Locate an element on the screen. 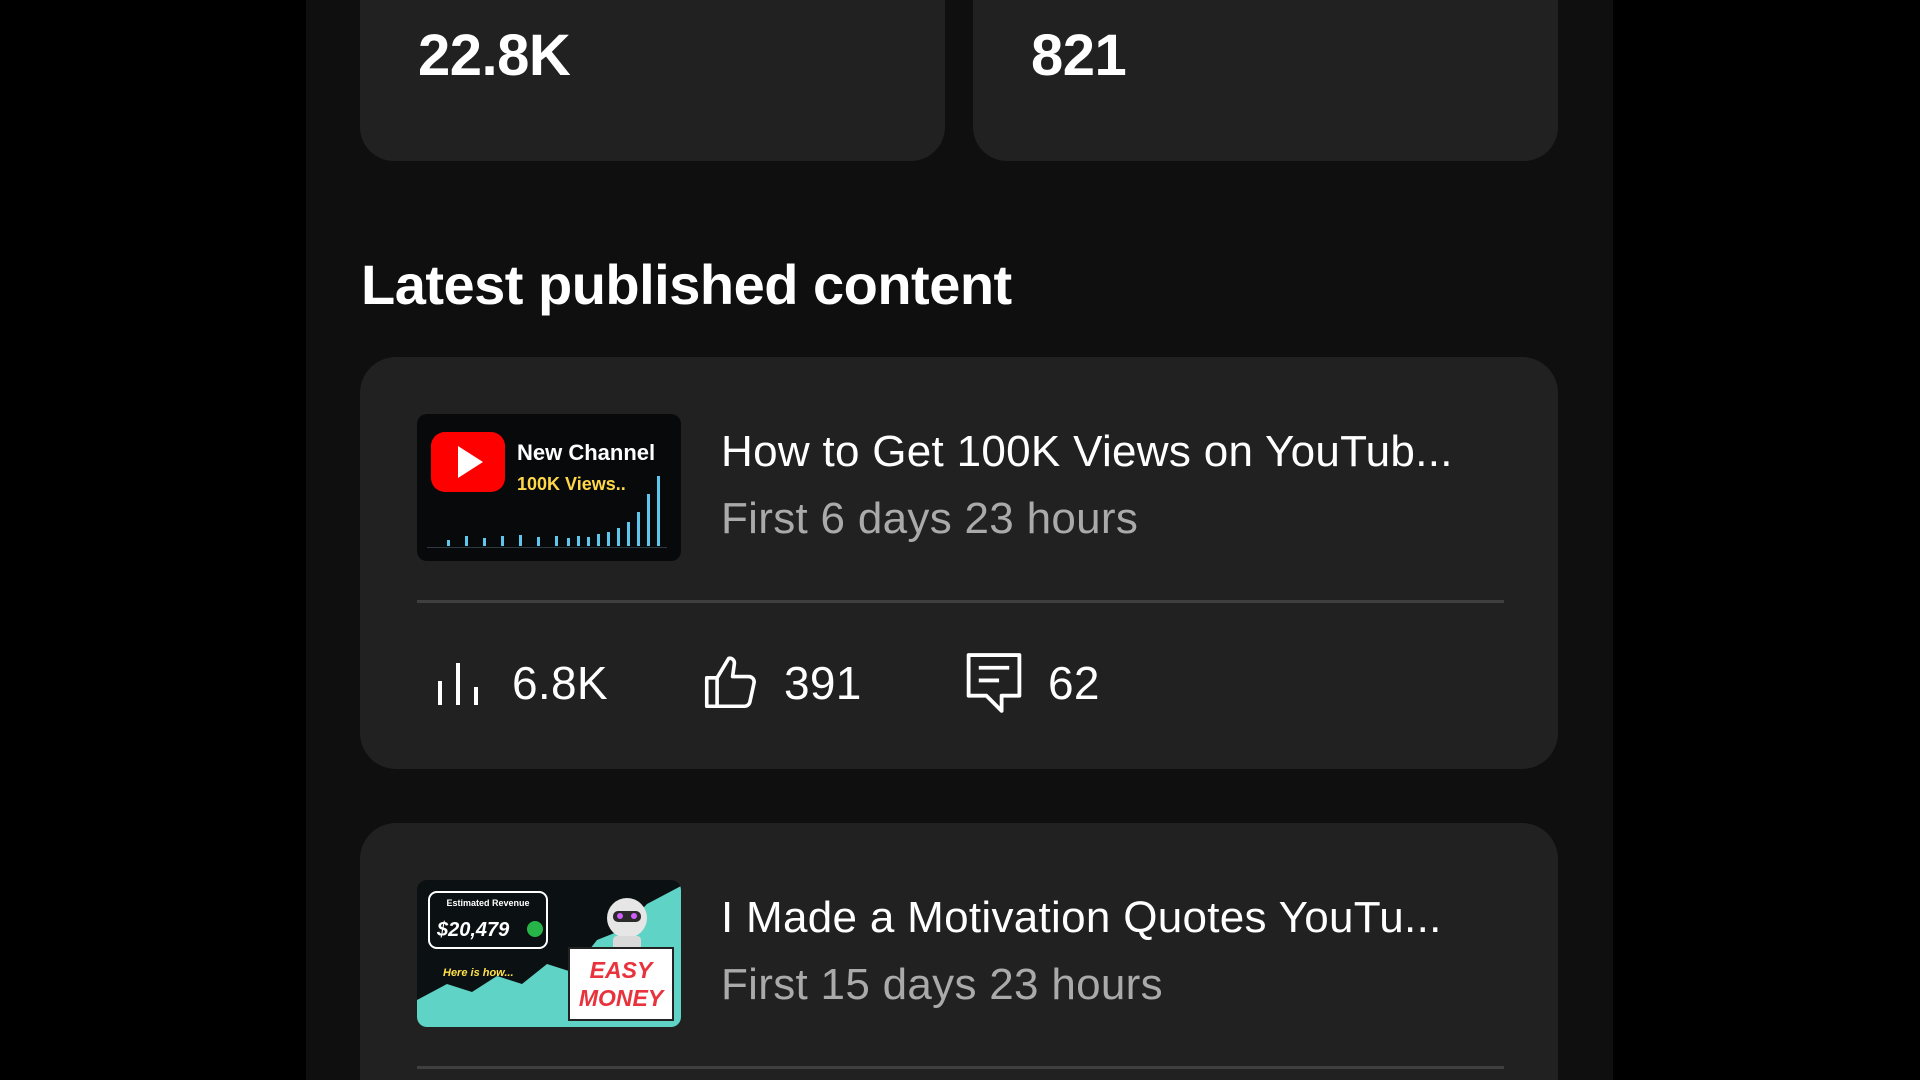  thumbnail-line2: 100K Views.. is located at coordinates (571, 484).